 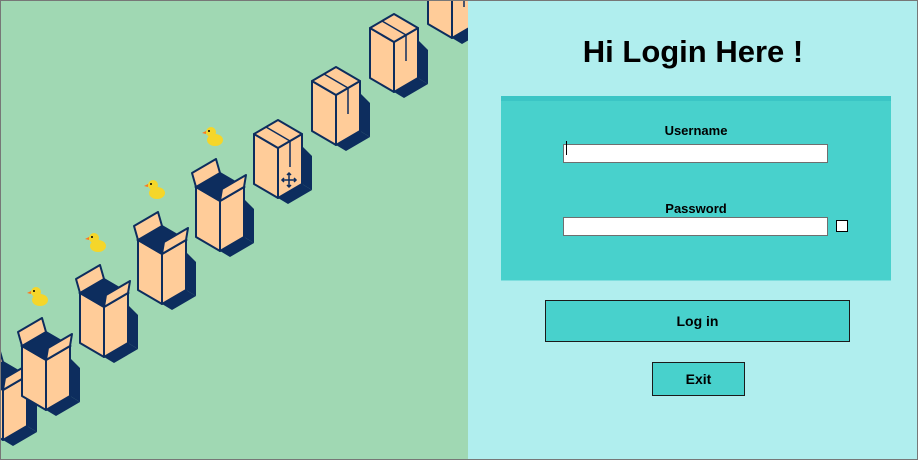 I want to click on username-label: Username, so click(x=696, y=130).